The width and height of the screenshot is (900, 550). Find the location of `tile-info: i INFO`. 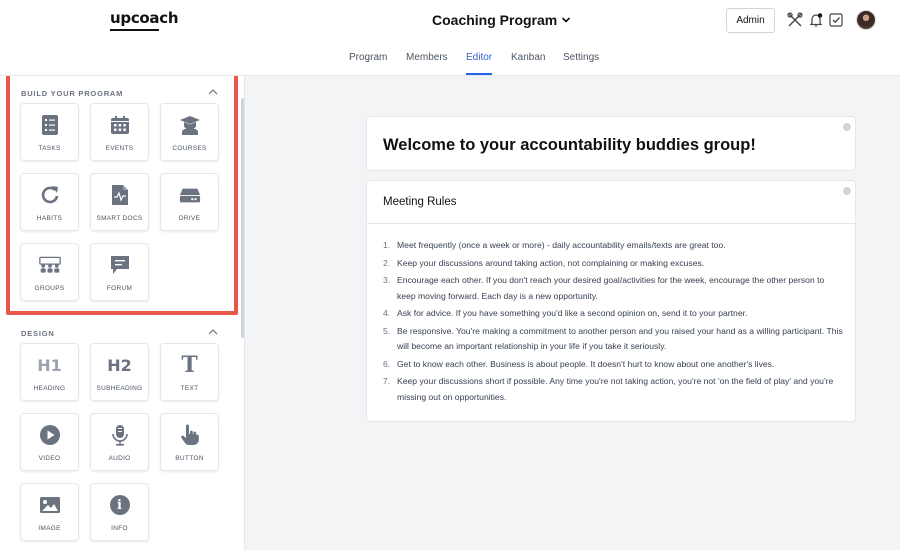

tile-info: i INFO is located at coordinates (119, 512).